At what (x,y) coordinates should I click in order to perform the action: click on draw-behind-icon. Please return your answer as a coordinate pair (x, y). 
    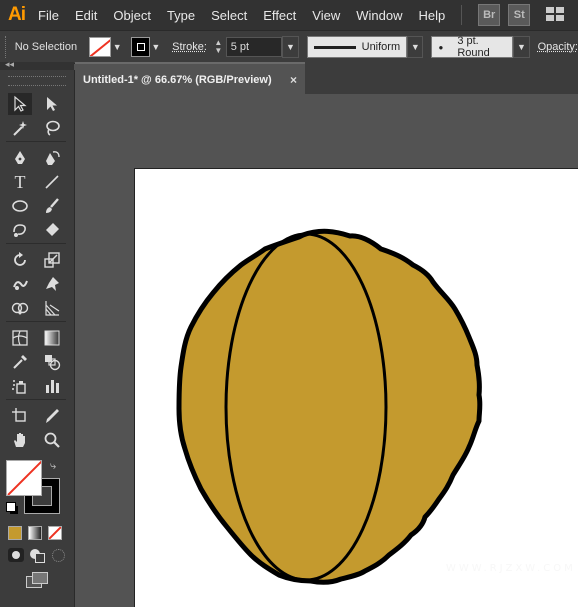
    Looking at the image, I should click on (37, 555).